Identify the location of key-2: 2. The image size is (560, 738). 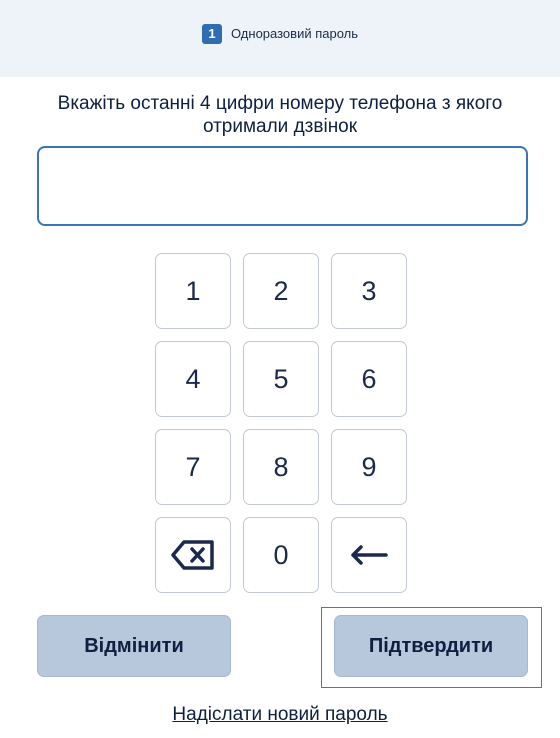
(281, 291).